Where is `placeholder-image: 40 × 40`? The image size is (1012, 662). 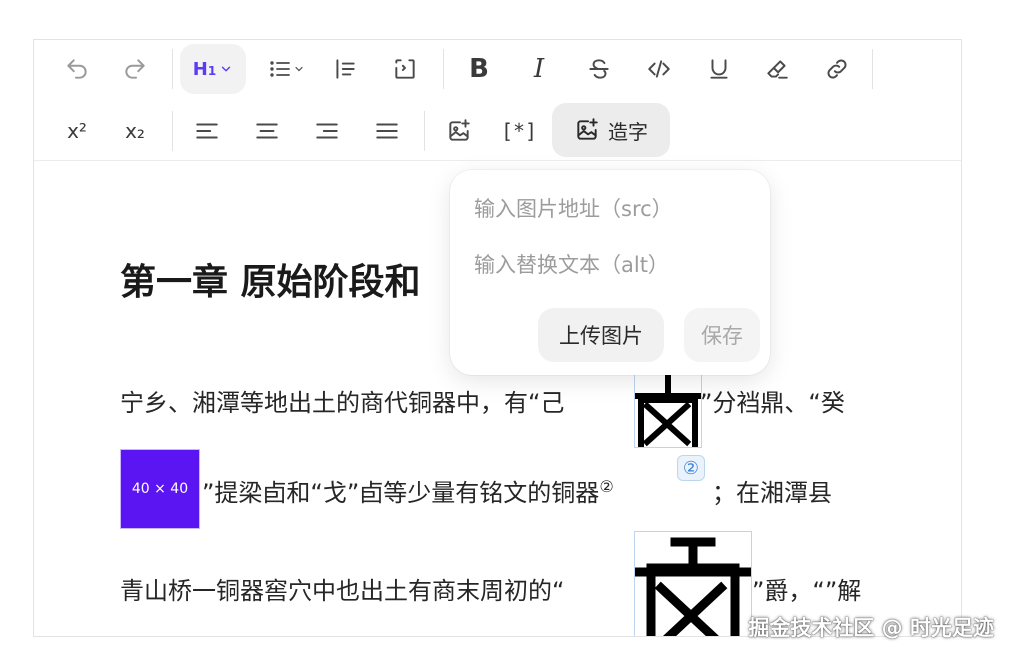
placeholder-image: 40 × 40 is located at coordinates (160, 489).